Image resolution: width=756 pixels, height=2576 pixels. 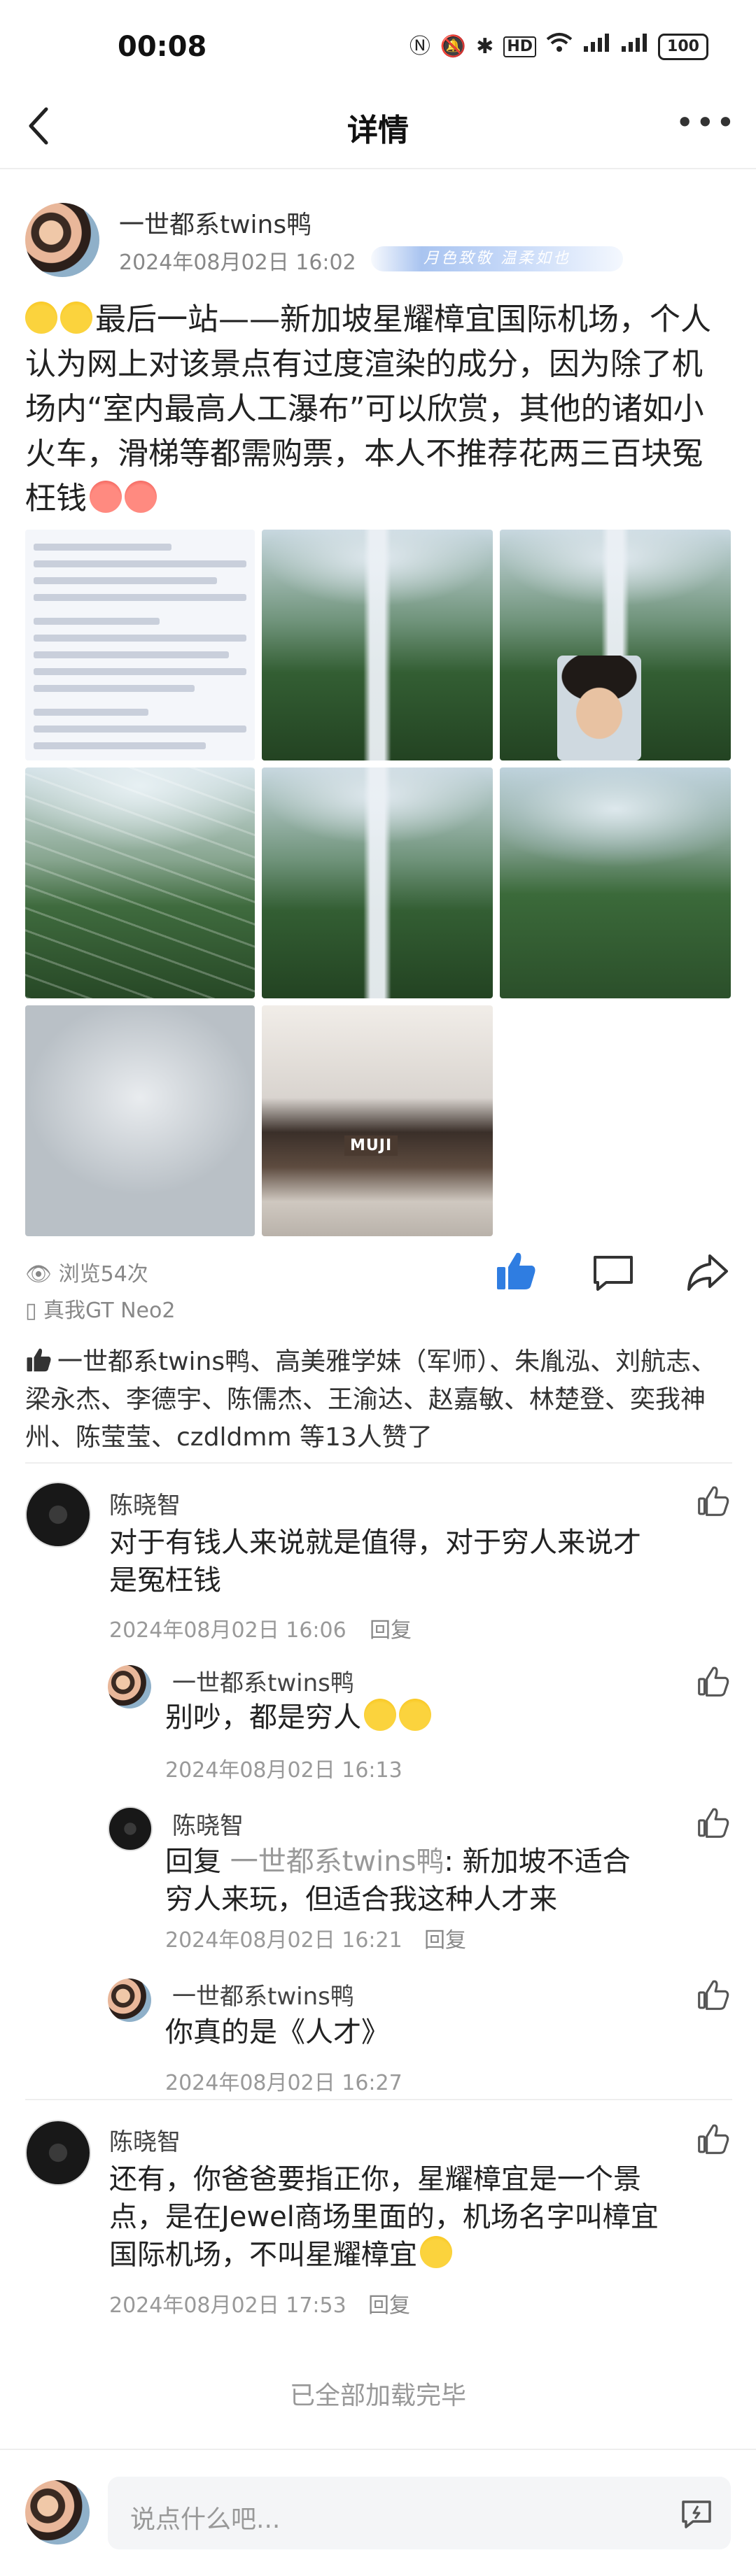 What do you see at coordinates (140, 1120) in the screenshot?
I see `photo-7-mist` at bounding box center [140, 1120].